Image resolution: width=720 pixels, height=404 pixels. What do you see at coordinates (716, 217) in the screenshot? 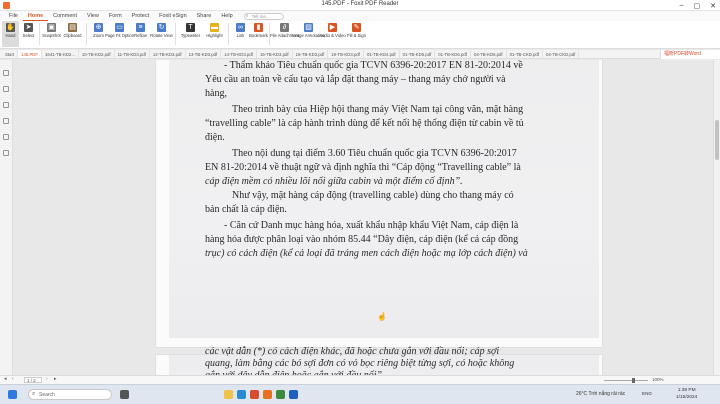
I see `vertical-scrollbar` at bounding box center [716, 217].